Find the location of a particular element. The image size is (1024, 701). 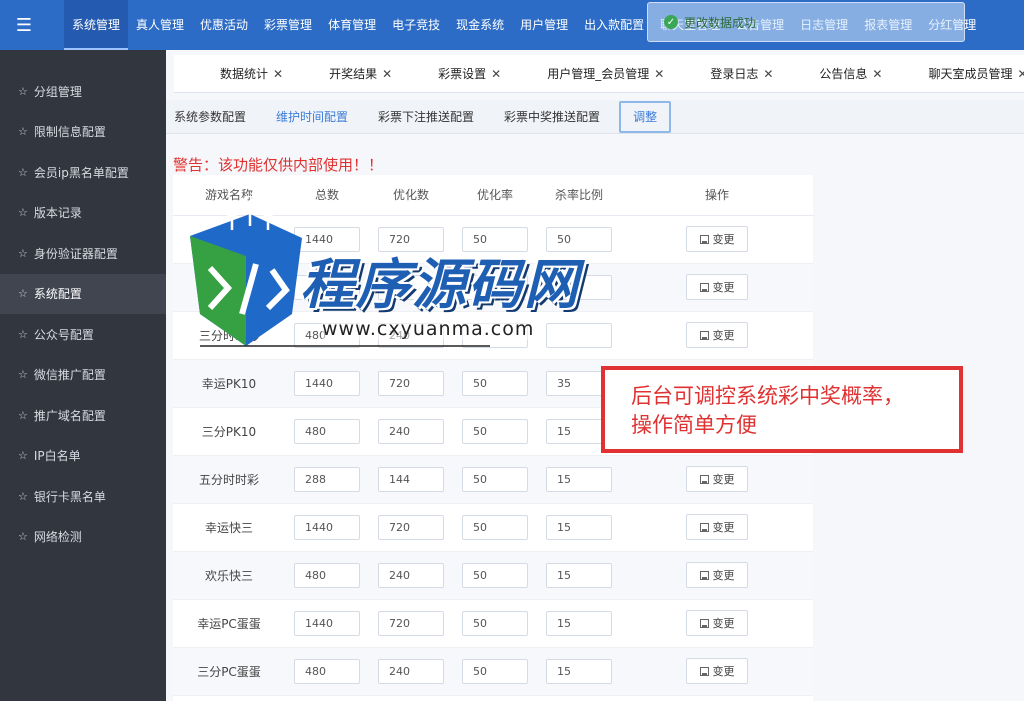

tab-6: 聊天室成员管理 ✕ is located at coordinates (964, 73).